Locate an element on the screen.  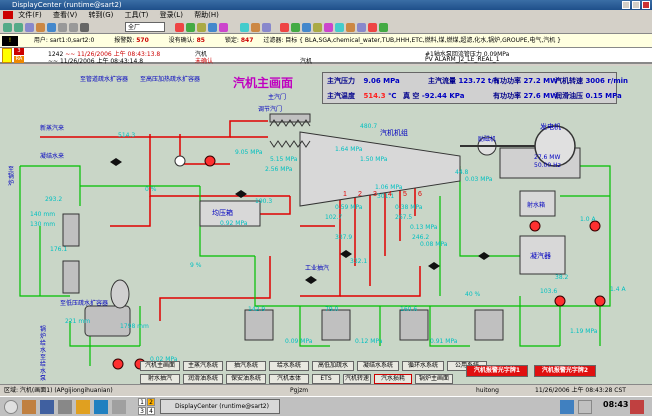
user-icon is located at coordinates (328, 27).